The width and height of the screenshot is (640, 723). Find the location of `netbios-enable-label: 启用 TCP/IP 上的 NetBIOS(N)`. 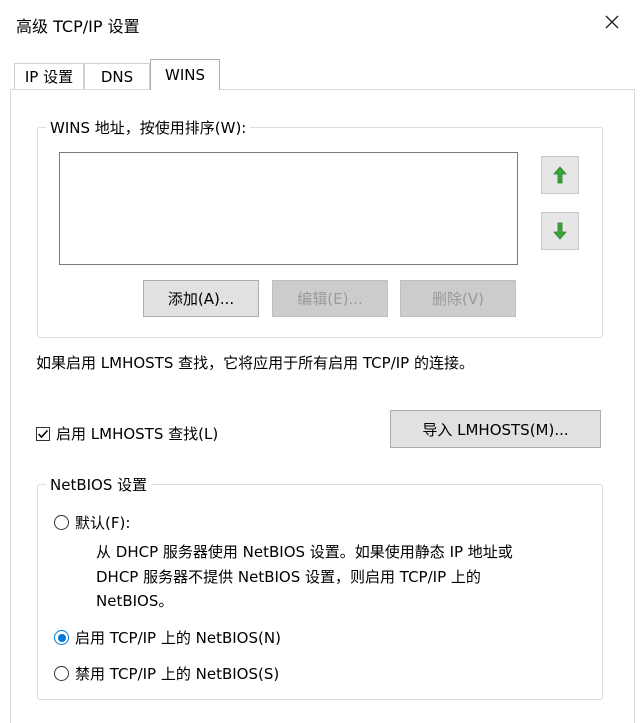

netbios-enable-label: 启用 TCP/IP 上的 NetBIOS(N) is located at coordinates (178, 638).